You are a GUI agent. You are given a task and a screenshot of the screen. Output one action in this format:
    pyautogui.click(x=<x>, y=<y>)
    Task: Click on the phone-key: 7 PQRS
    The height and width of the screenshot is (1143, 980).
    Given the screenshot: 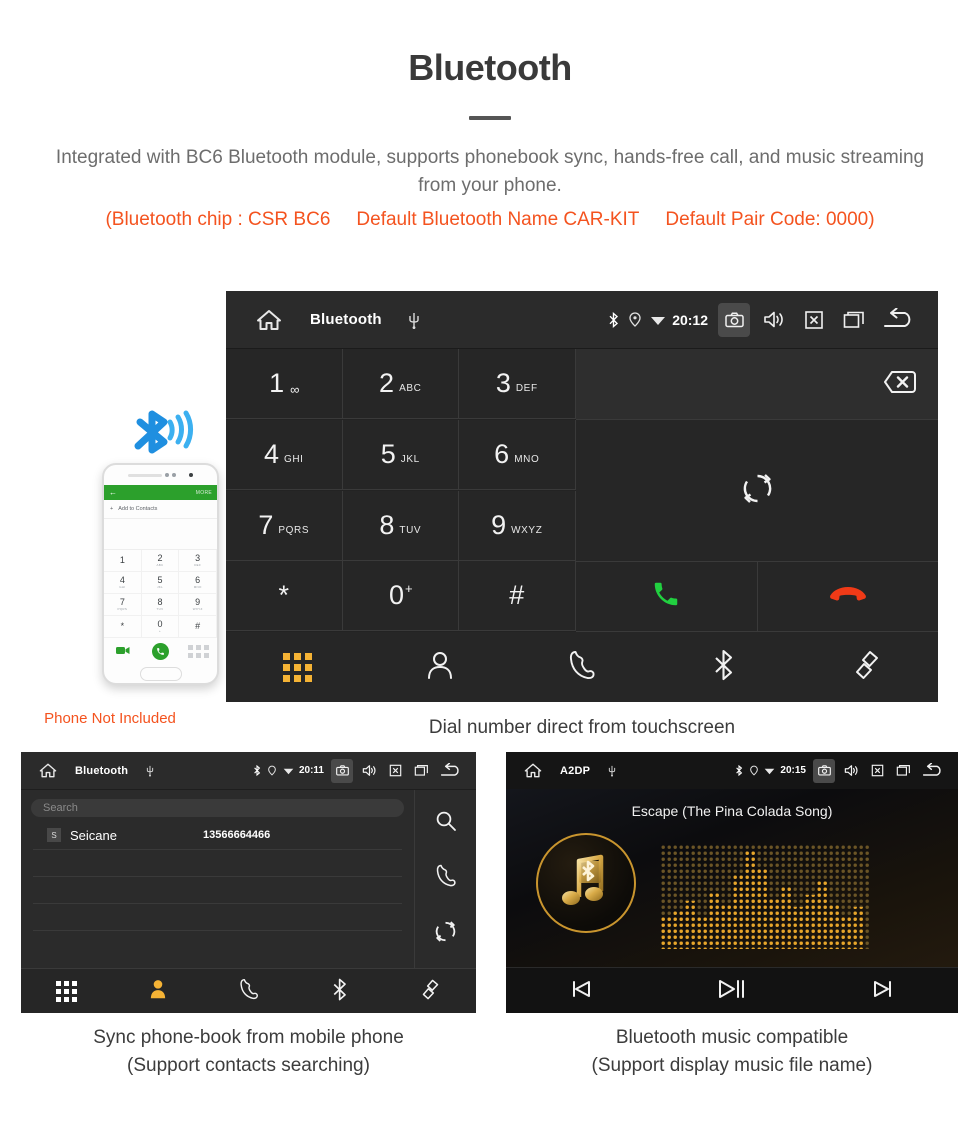 What is the action you would take?
    pyautogui.click(x=123, y=605)
    